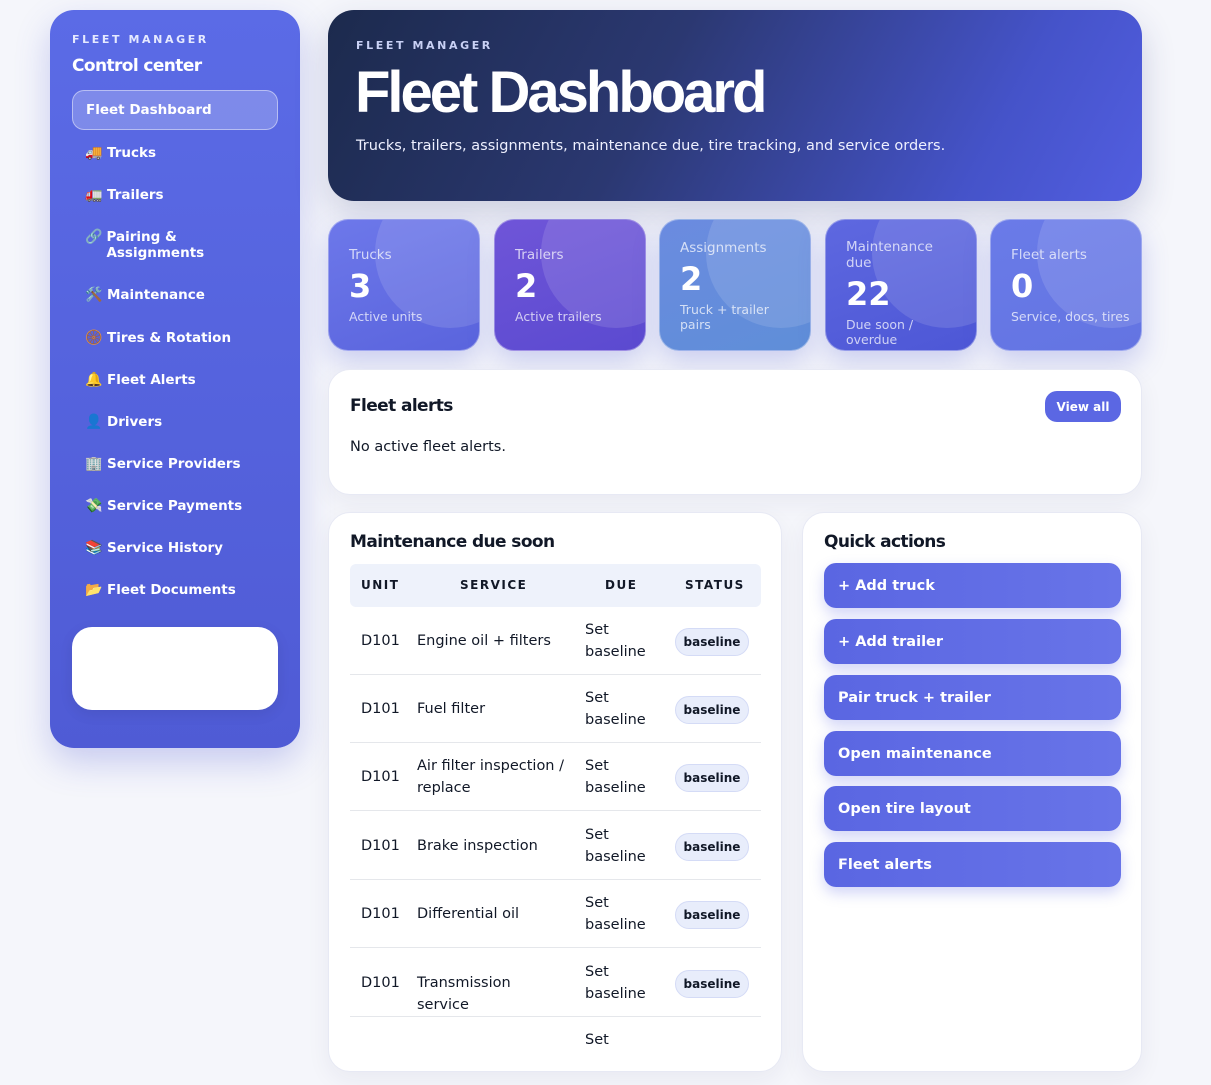 Image resolution: width=1211 pixels, height=1085 pixels. Describe the element at coordinates (868, 294) in the screenshot. I see `stat-value: 22` at that location.